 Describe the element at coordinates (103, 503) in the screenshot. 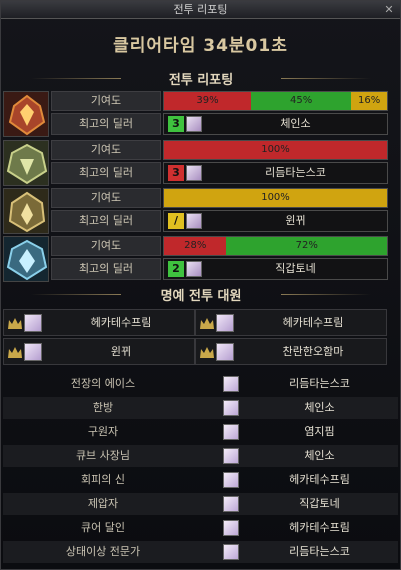

I see `award-name: 제압자` at that location.